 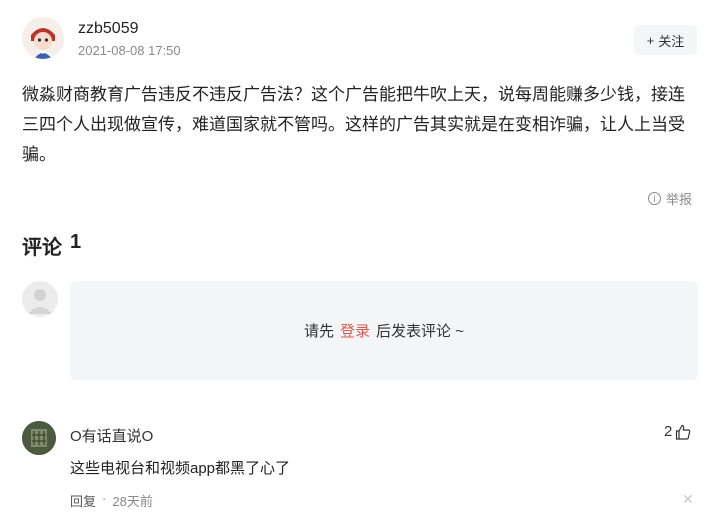 I want to click on comment-time: 28天前, so click(x=132, y=501).